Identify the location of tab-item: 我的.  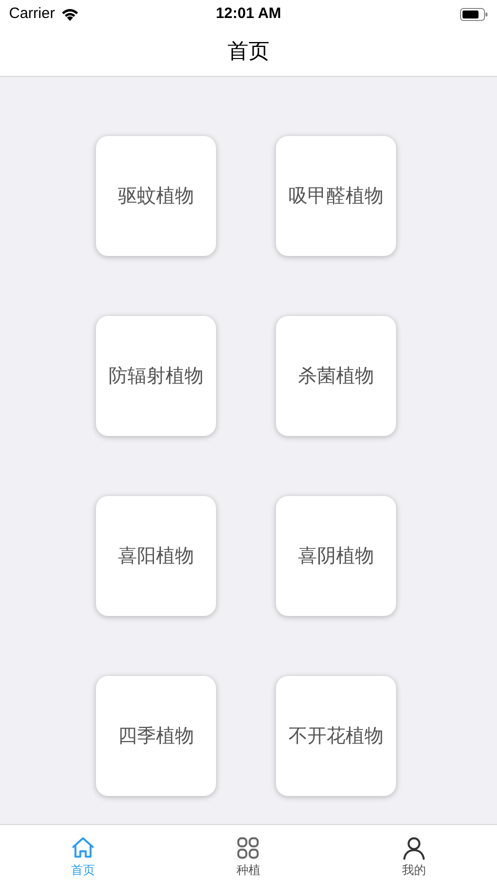
(414, 854).